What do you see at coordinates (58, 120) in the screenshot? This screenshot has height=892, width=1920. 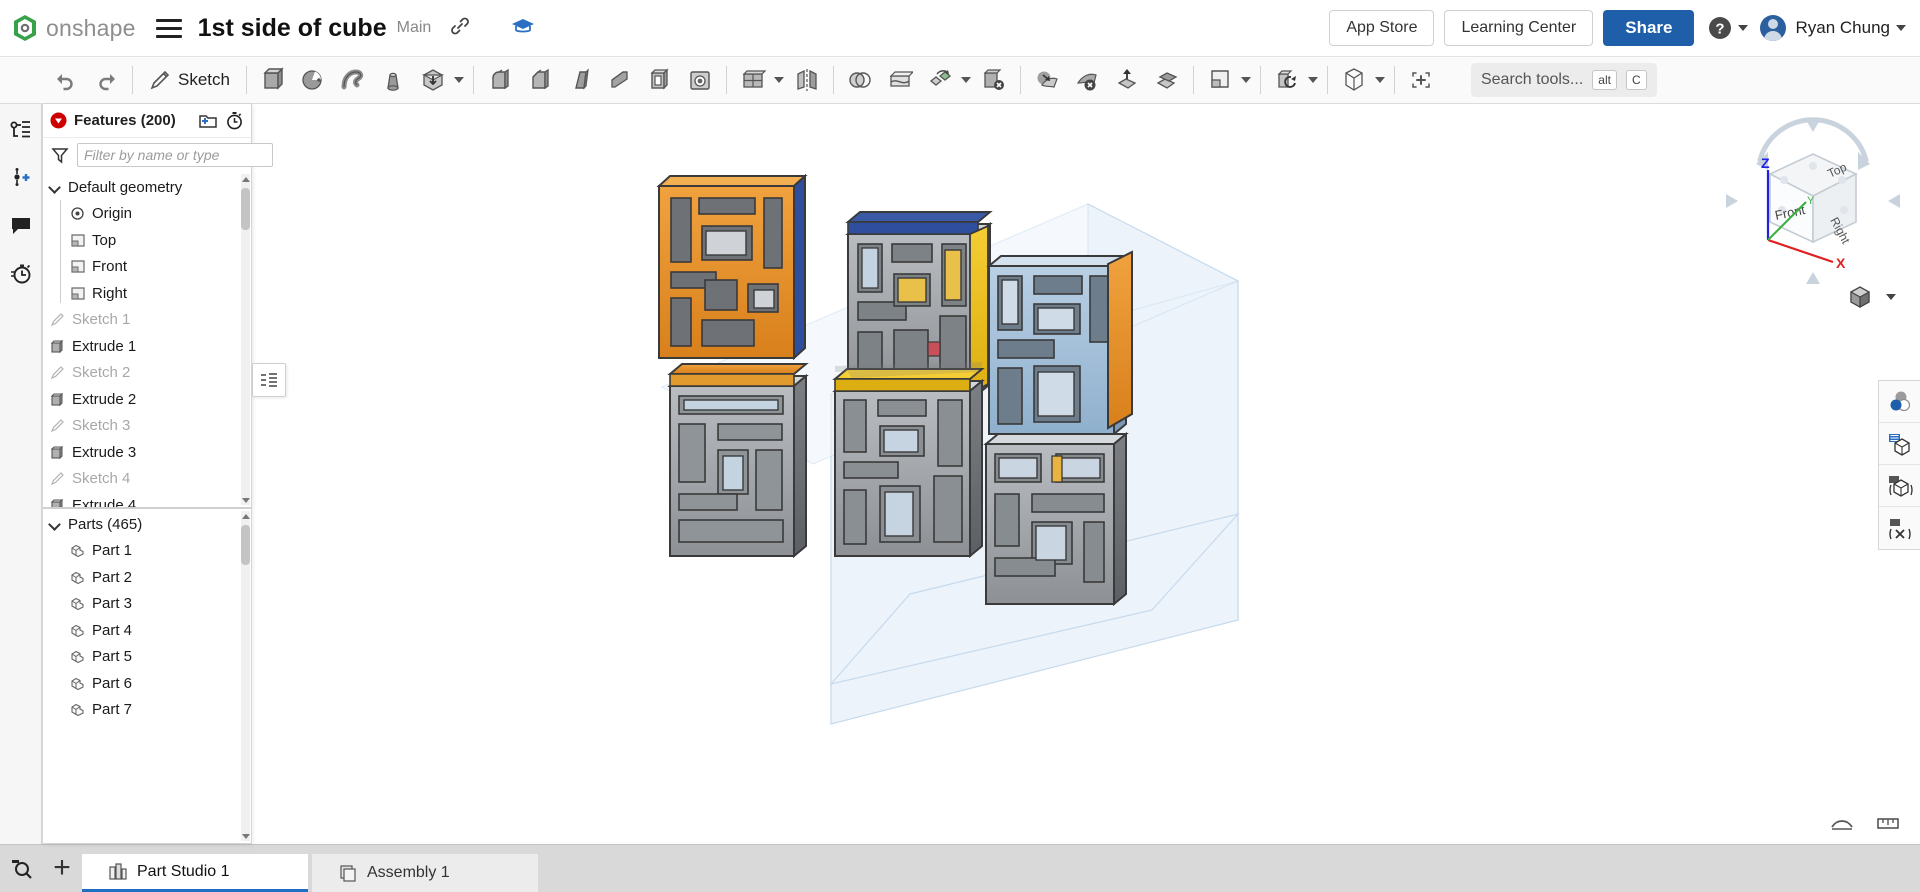 I see `error-badge-icon` at bounding box center [58, 120].